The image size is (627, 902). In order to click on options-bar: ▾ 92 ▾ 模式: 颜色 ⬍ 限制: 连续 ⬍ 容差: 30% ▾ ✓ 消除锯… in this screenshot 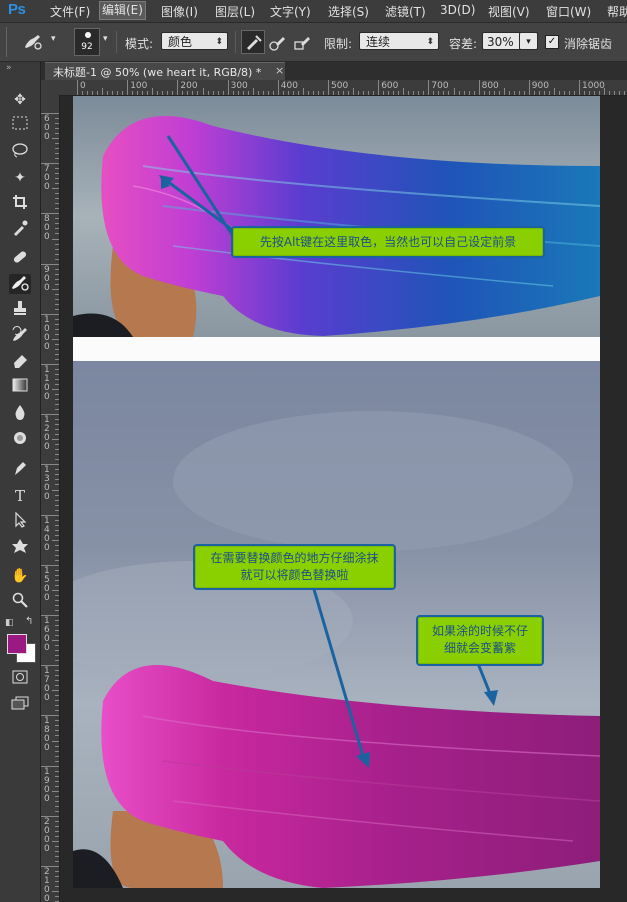, I will do `click(313, 42)`.